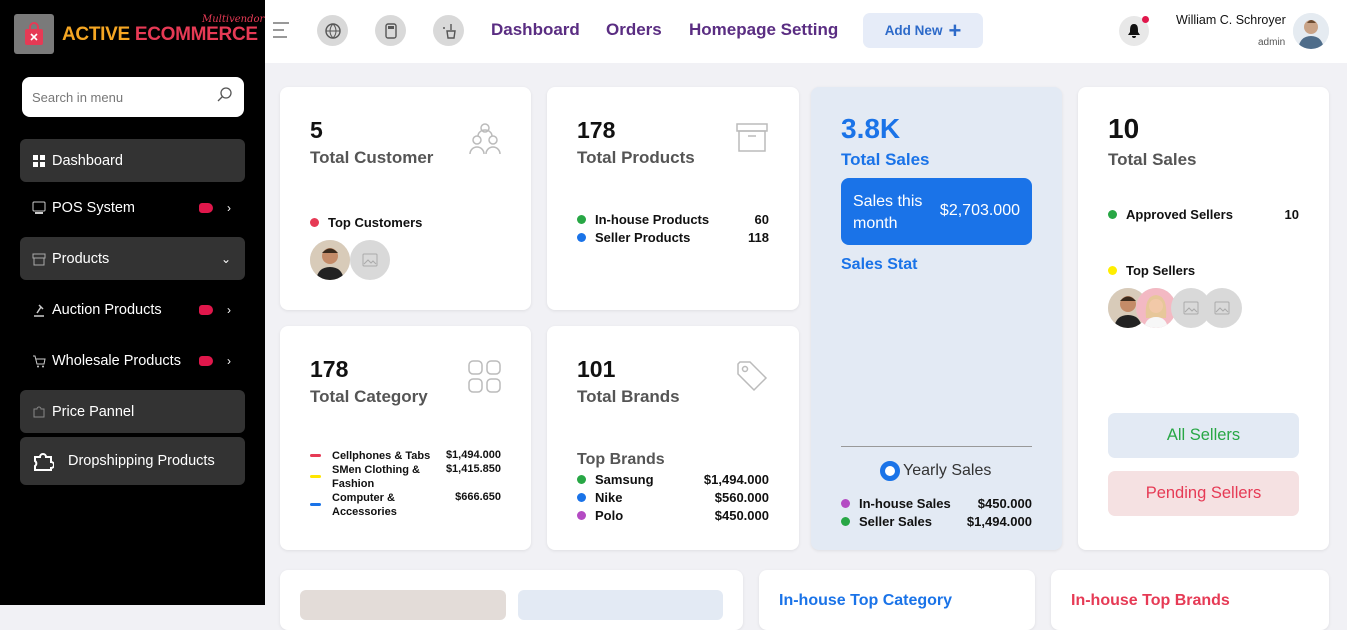  I want to click on customer-label: Total Customer, so click(372, 157).